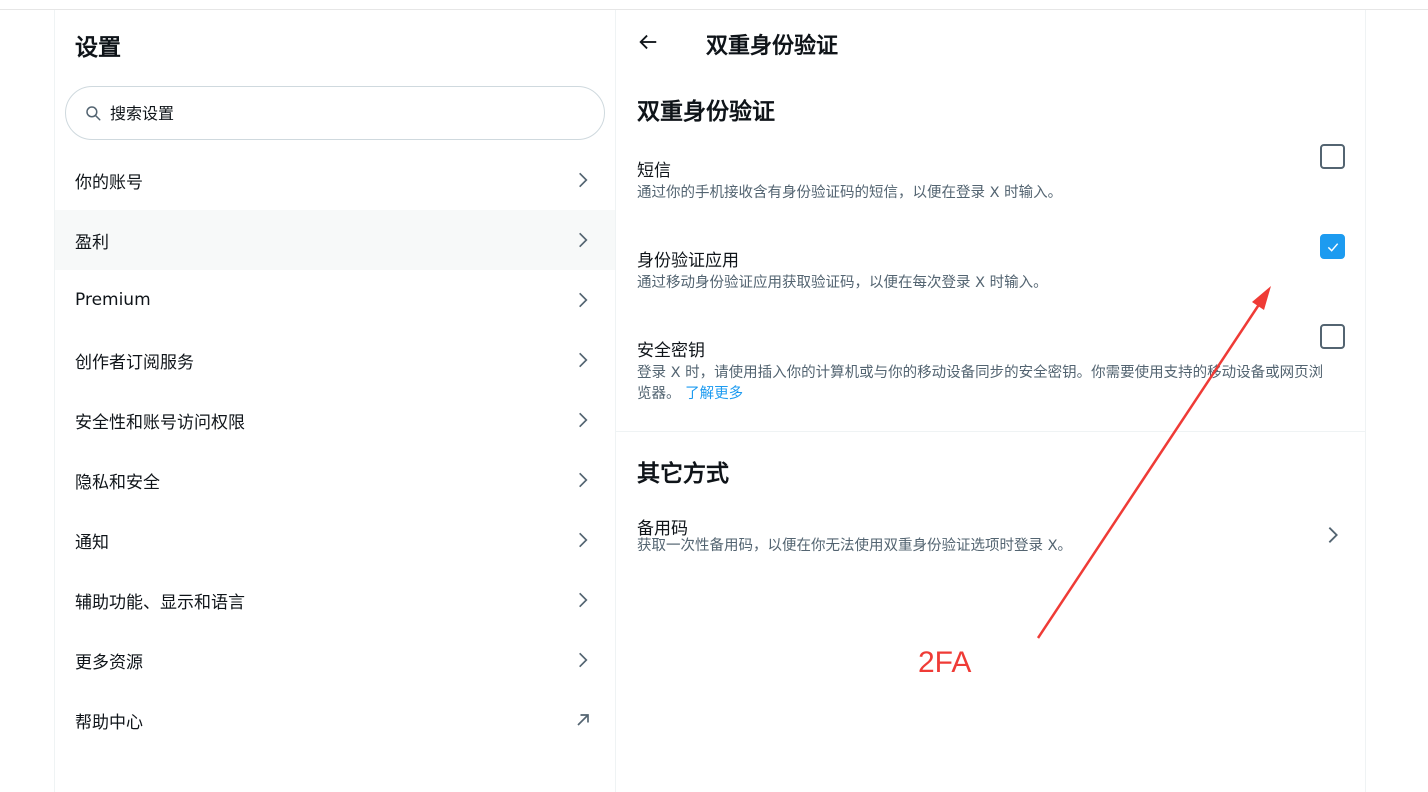 Image resolution: width=1428 pixels, height=792 pixels. I want to click on menu-item-help-center: 帮助中心, so click(335, 720).